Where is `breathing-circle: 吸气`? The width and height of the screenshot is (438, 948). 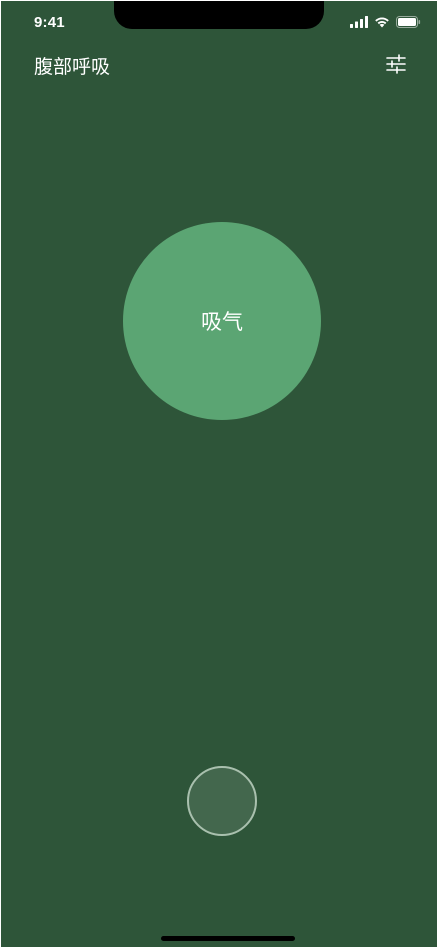 breathing-circle: 吸气 is located at coordinates (222, 321).